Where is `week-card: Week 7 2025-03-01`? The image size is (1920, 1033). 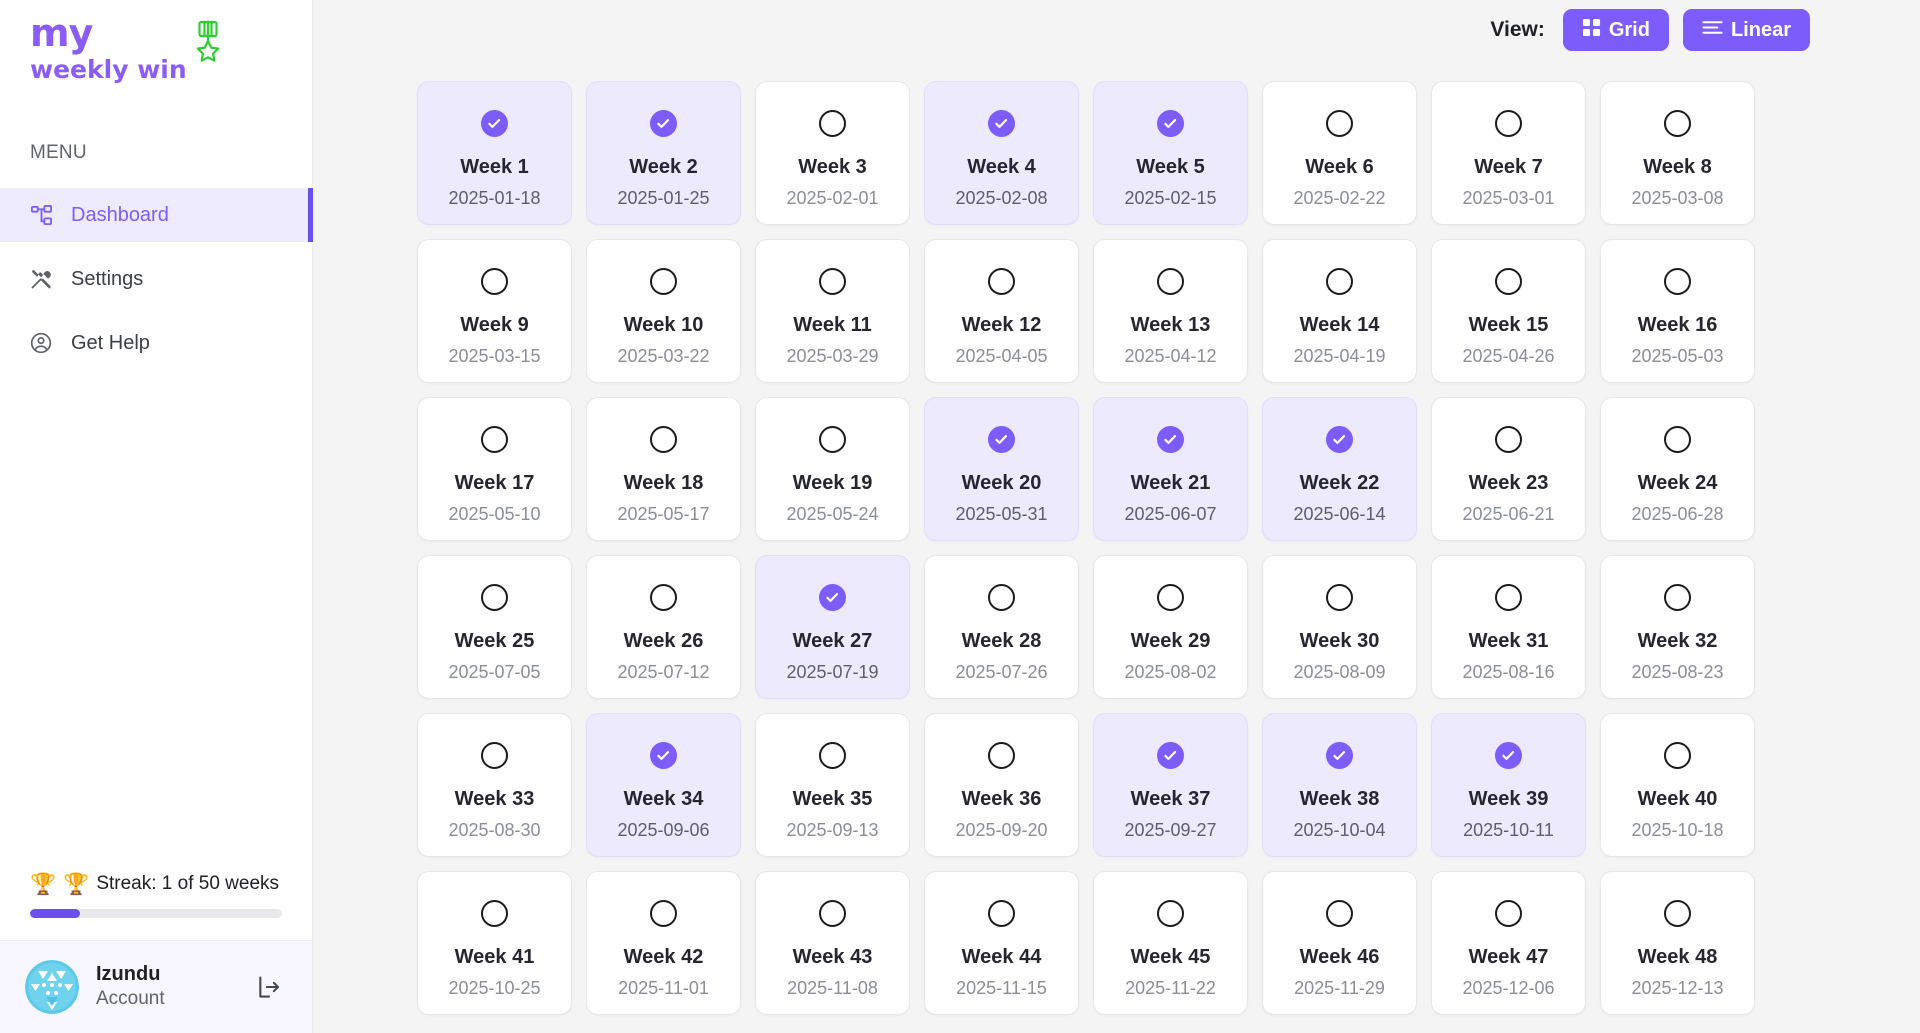 week-card: Week 7 2025-03-01 is located at coordinates (1508, 153).